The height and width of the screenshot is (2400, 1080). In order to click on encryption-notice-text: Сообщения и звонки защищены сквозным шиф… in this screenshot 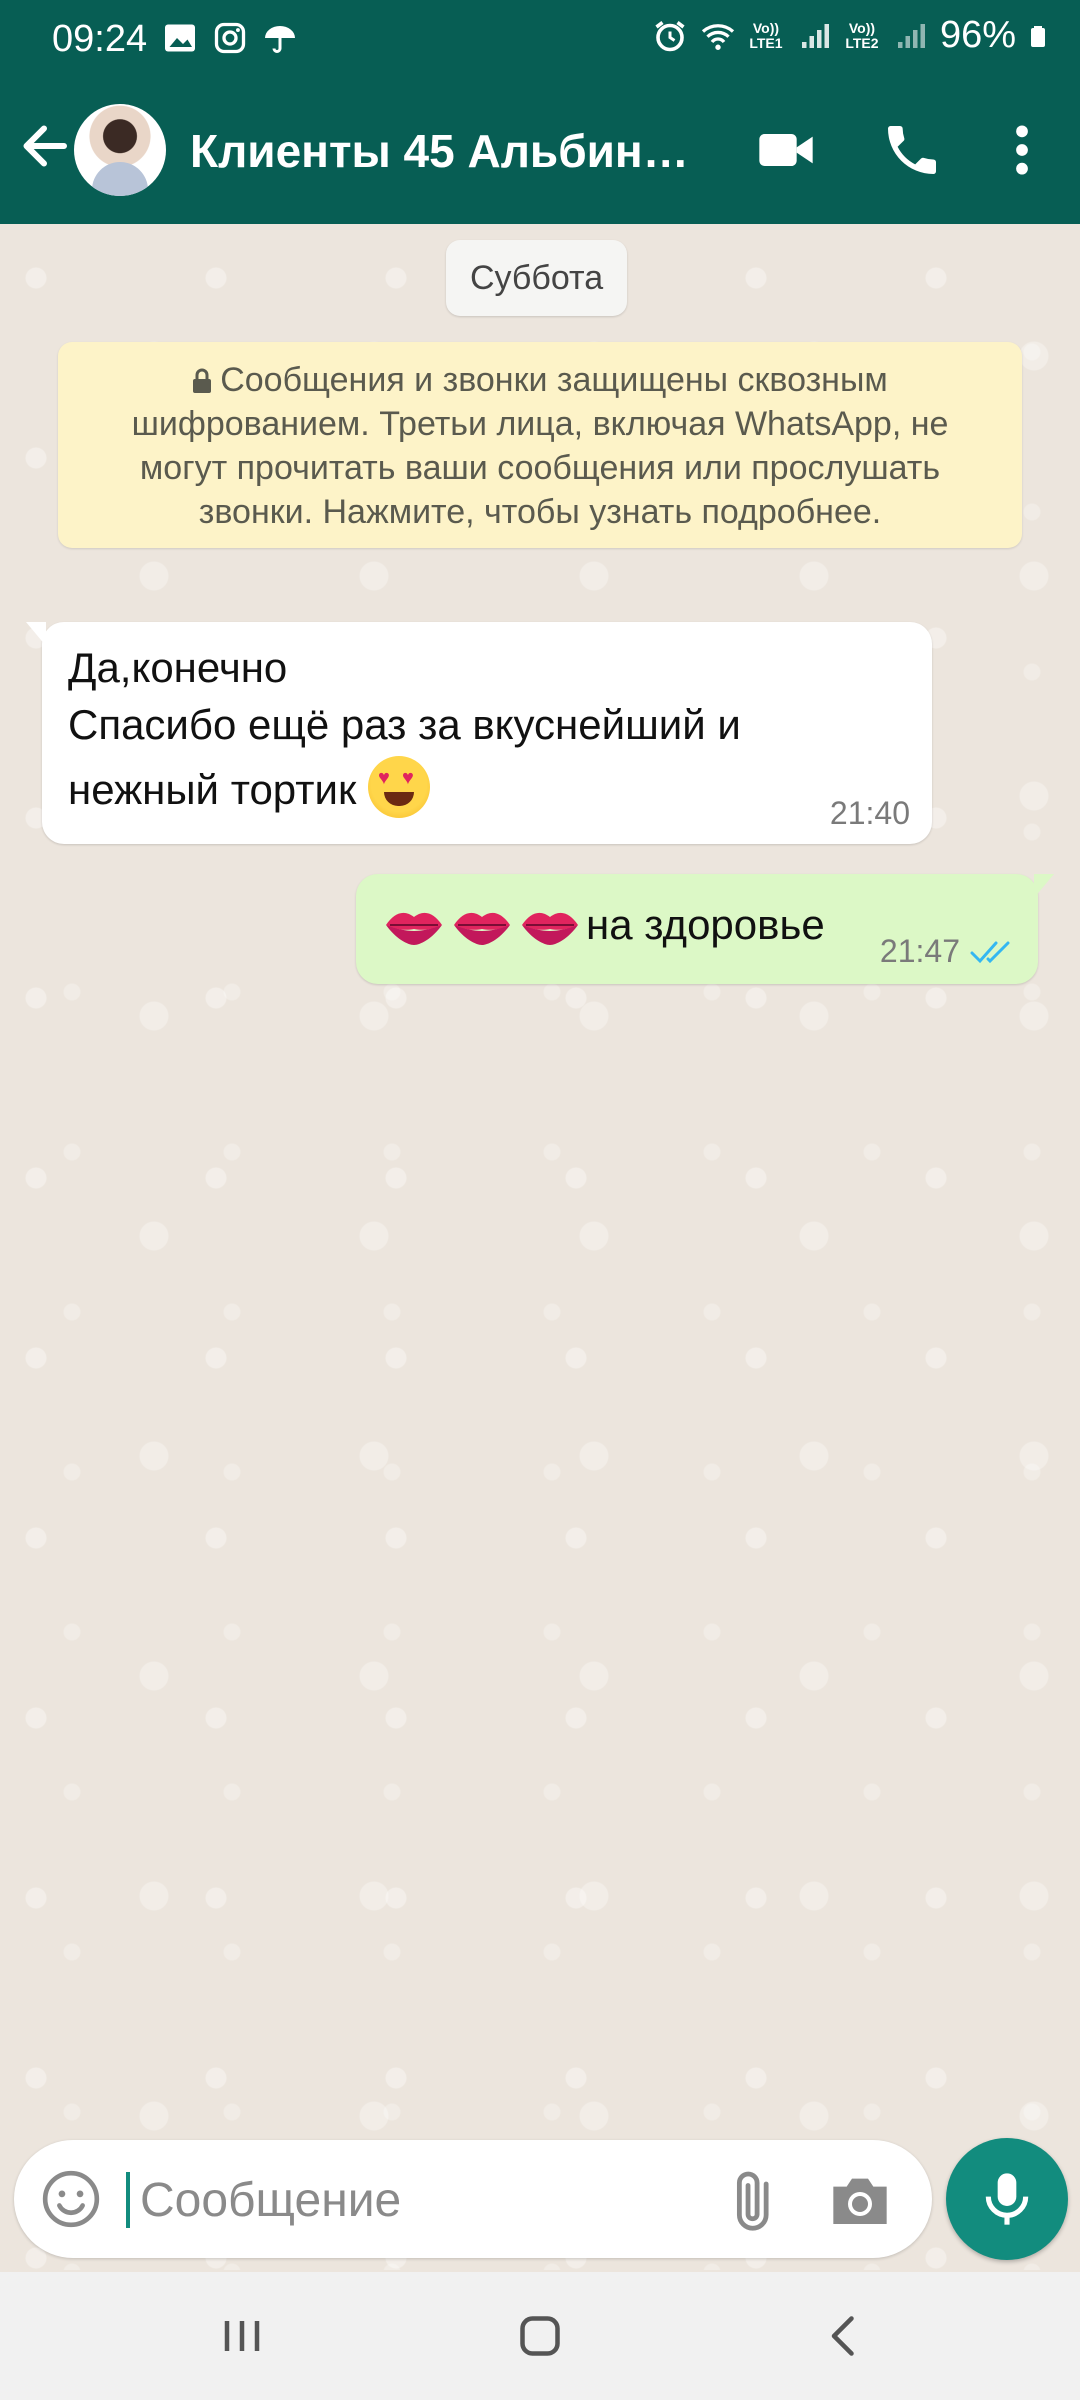, I will do `click(540, 446)`.